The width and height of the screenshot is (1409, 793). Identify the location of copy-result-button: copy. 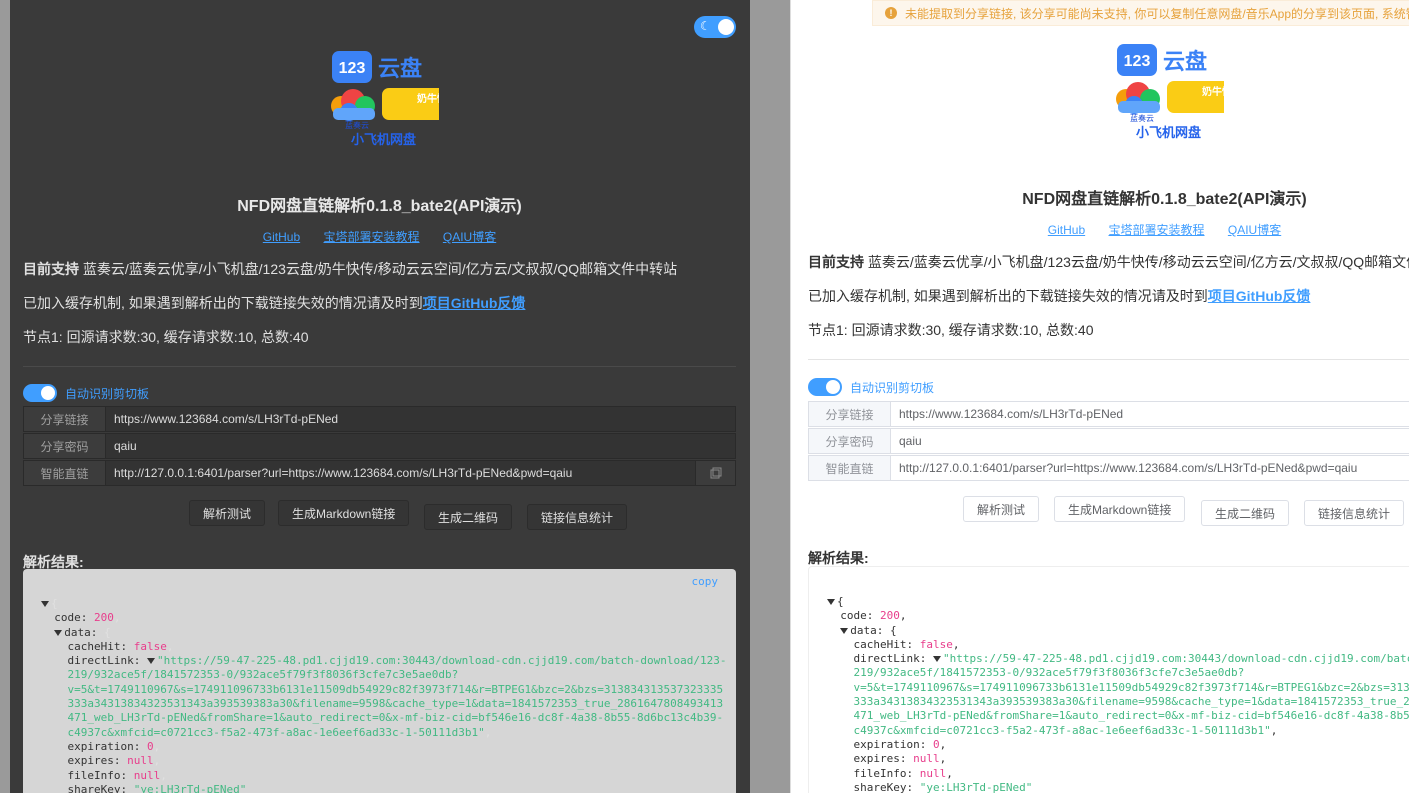
(705, 582).